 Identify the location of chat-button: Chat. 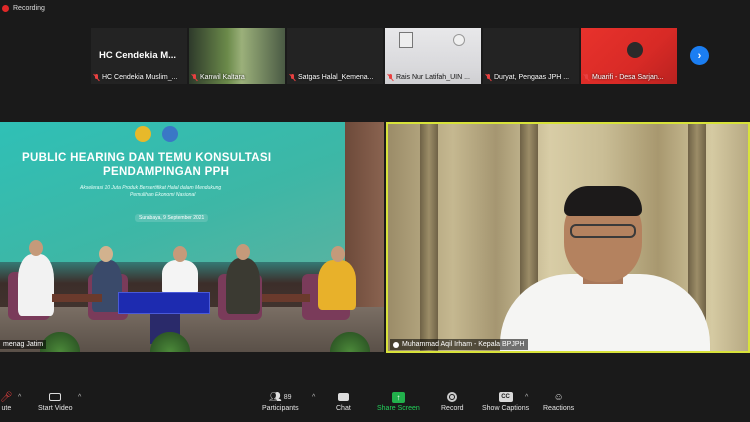
(343, 401).